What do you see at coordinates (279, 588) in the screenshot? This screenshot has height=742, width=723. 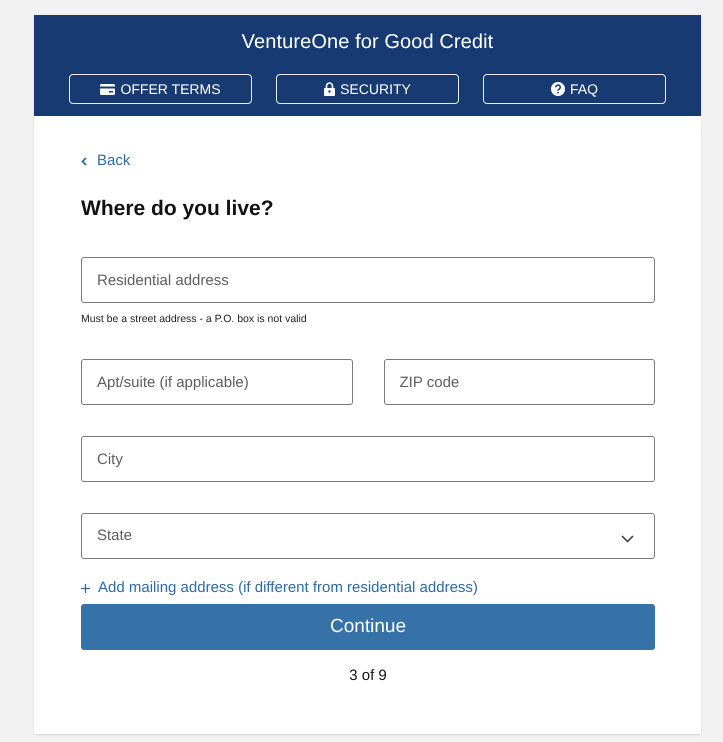 I see `add-mailing-address-link: Add mailing address (if different from residential address)` at bounding box center [279, 588].